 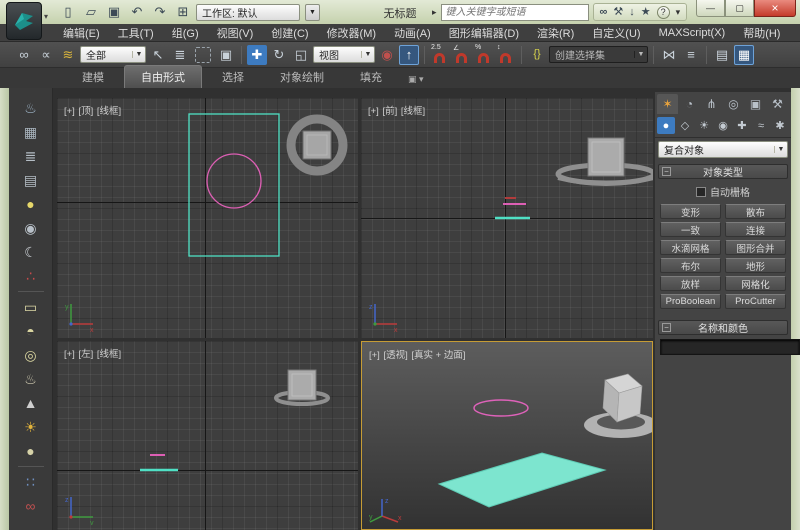 I want to click on select-and-rotate-icon: ↻, so click(x=279, y=55).